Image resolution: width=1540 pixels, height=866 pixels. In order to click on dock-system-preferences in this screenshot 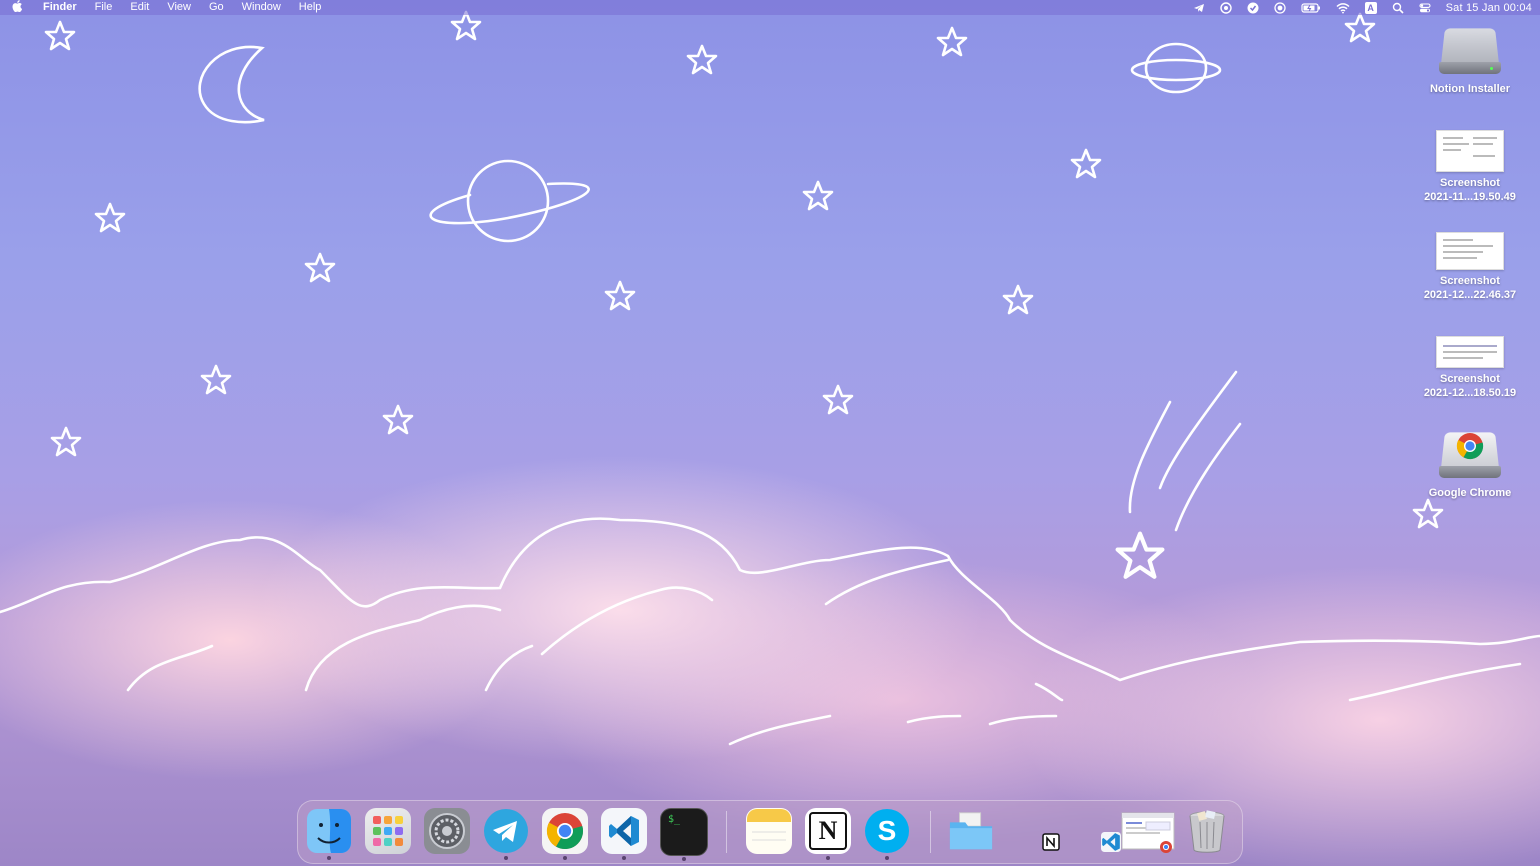, I will do `click(447, 831)`.